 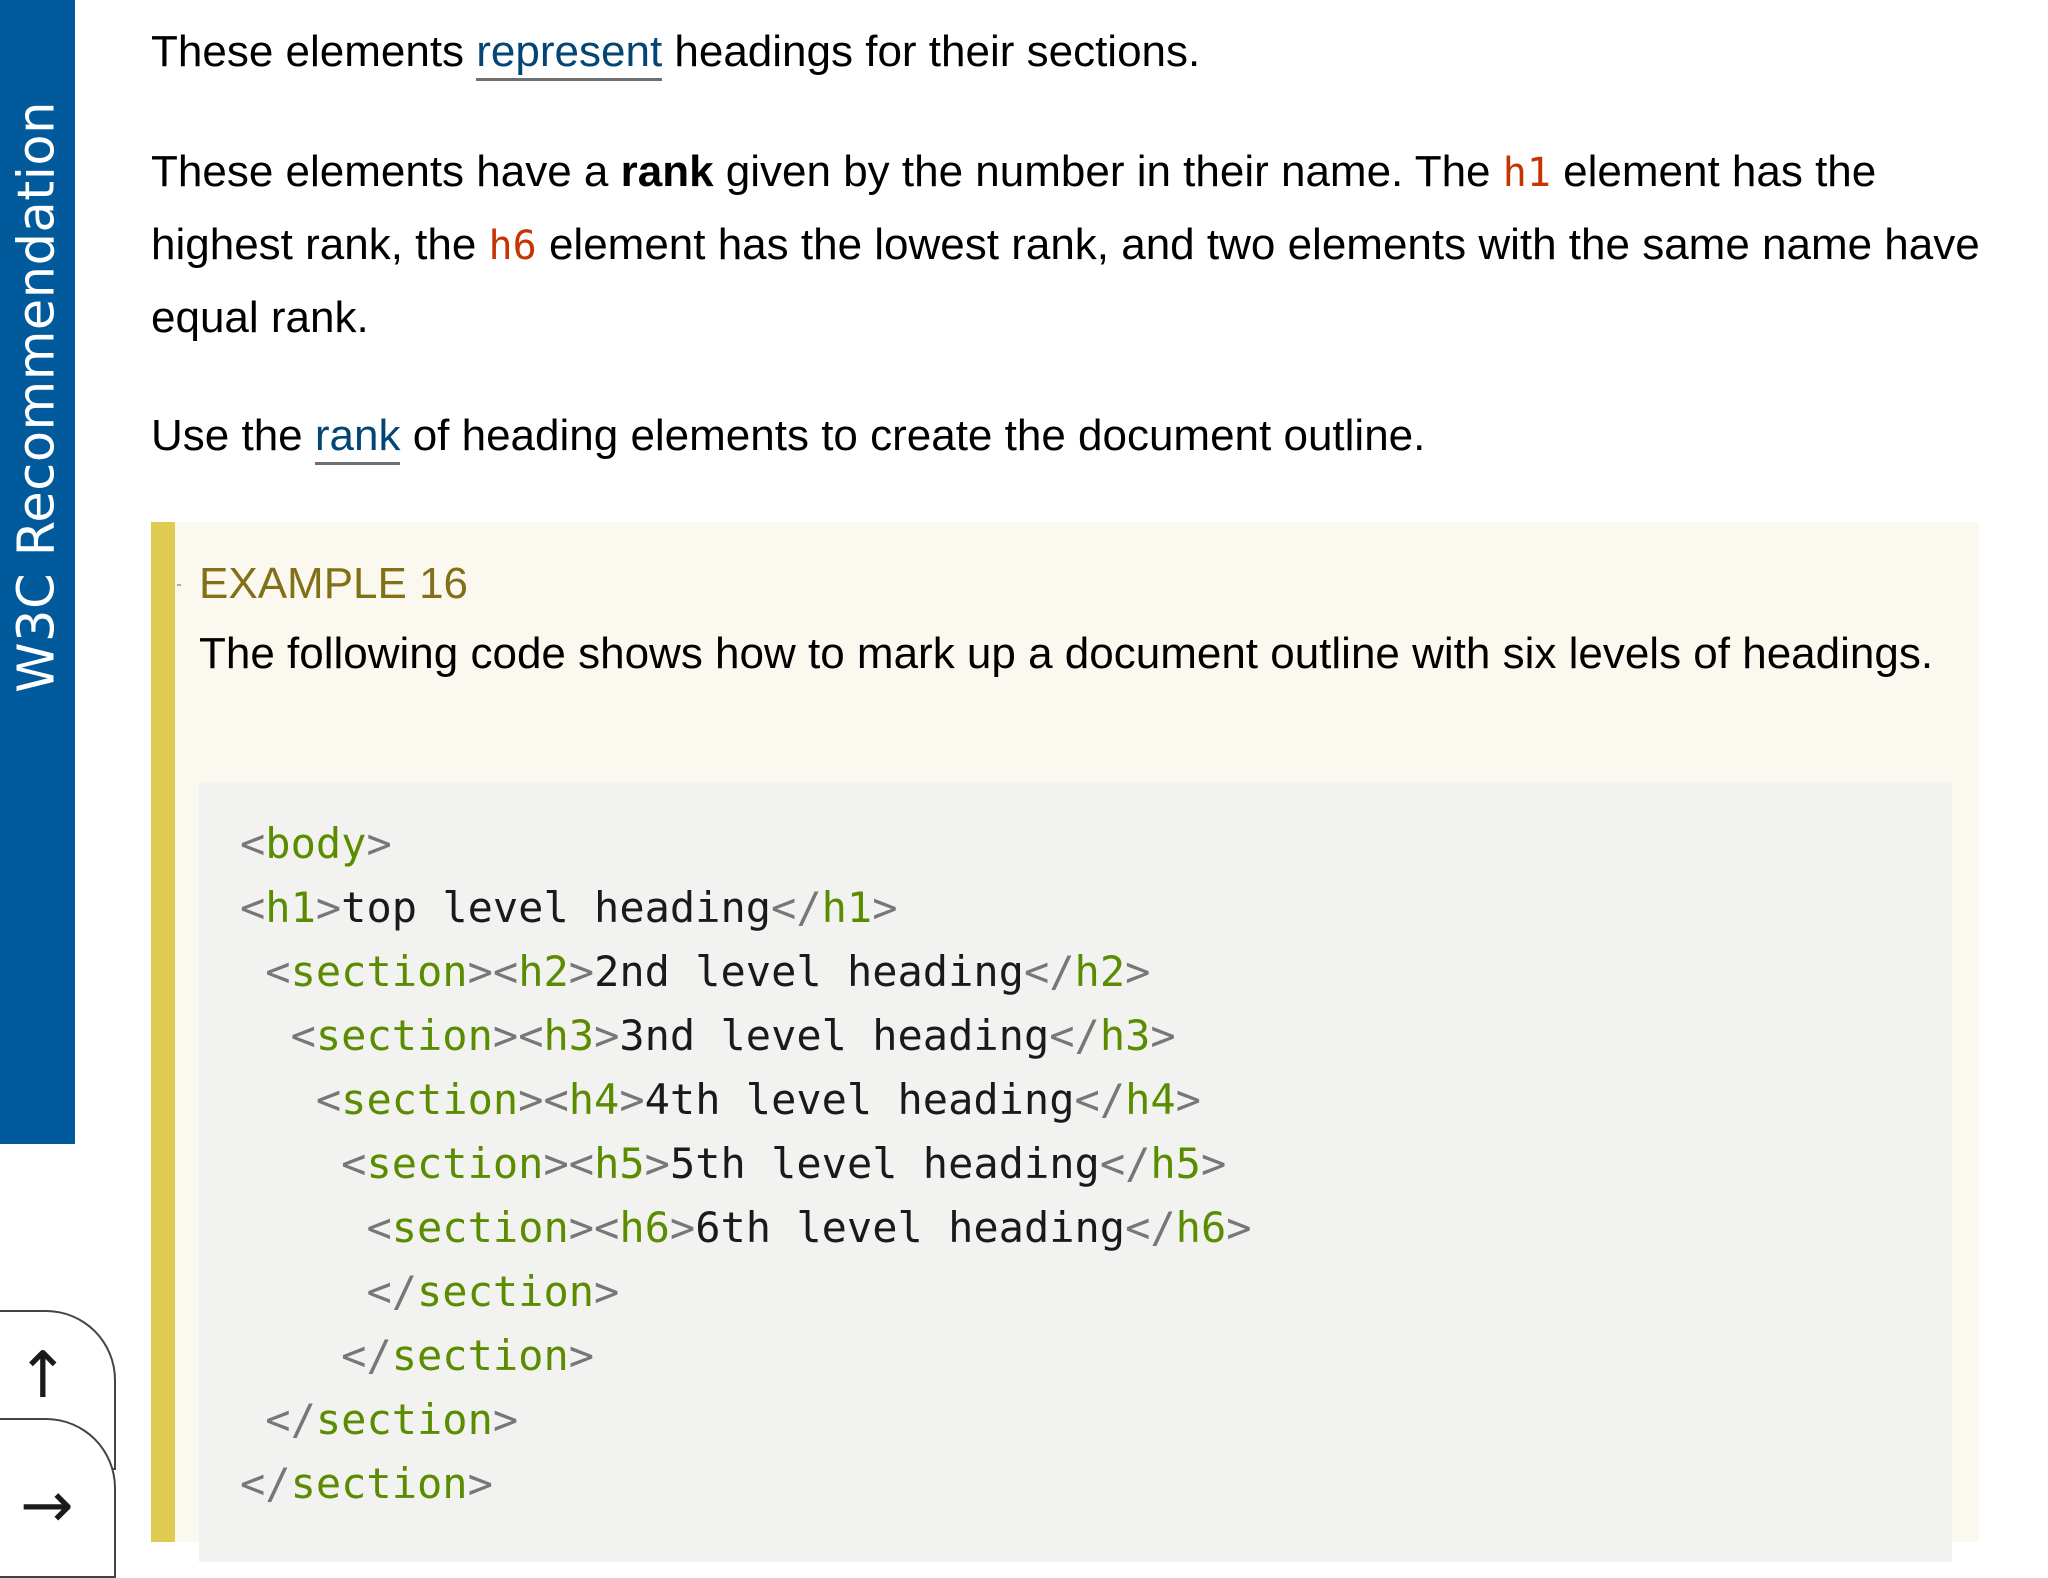 I want to click on arrow-right-icon: →, so click(x=47, y=1506).